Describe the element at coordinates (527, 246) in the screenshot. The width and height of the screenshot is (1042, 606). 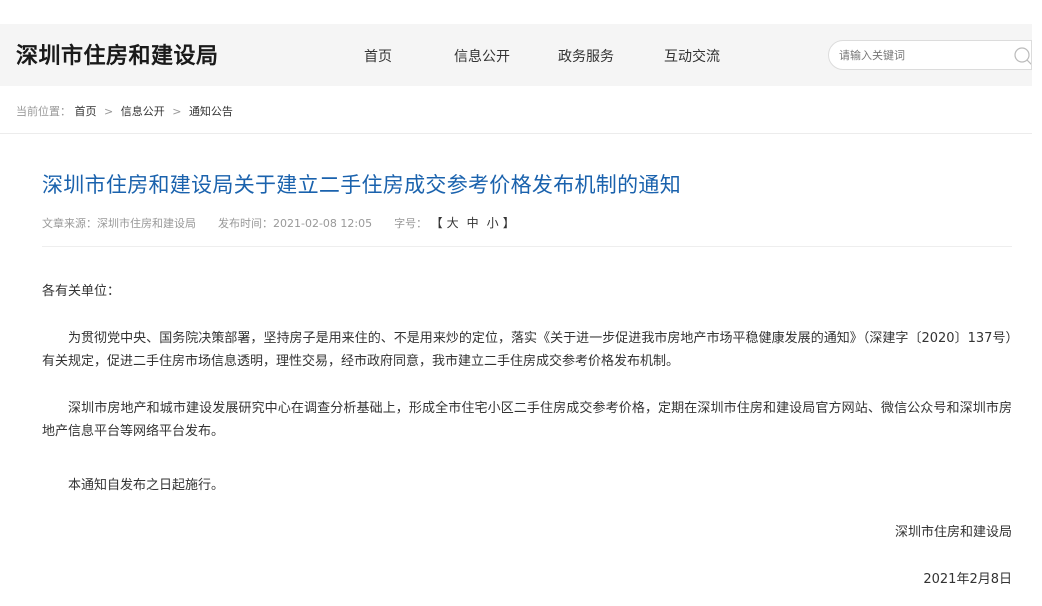
I see `meta-divider` at that location.